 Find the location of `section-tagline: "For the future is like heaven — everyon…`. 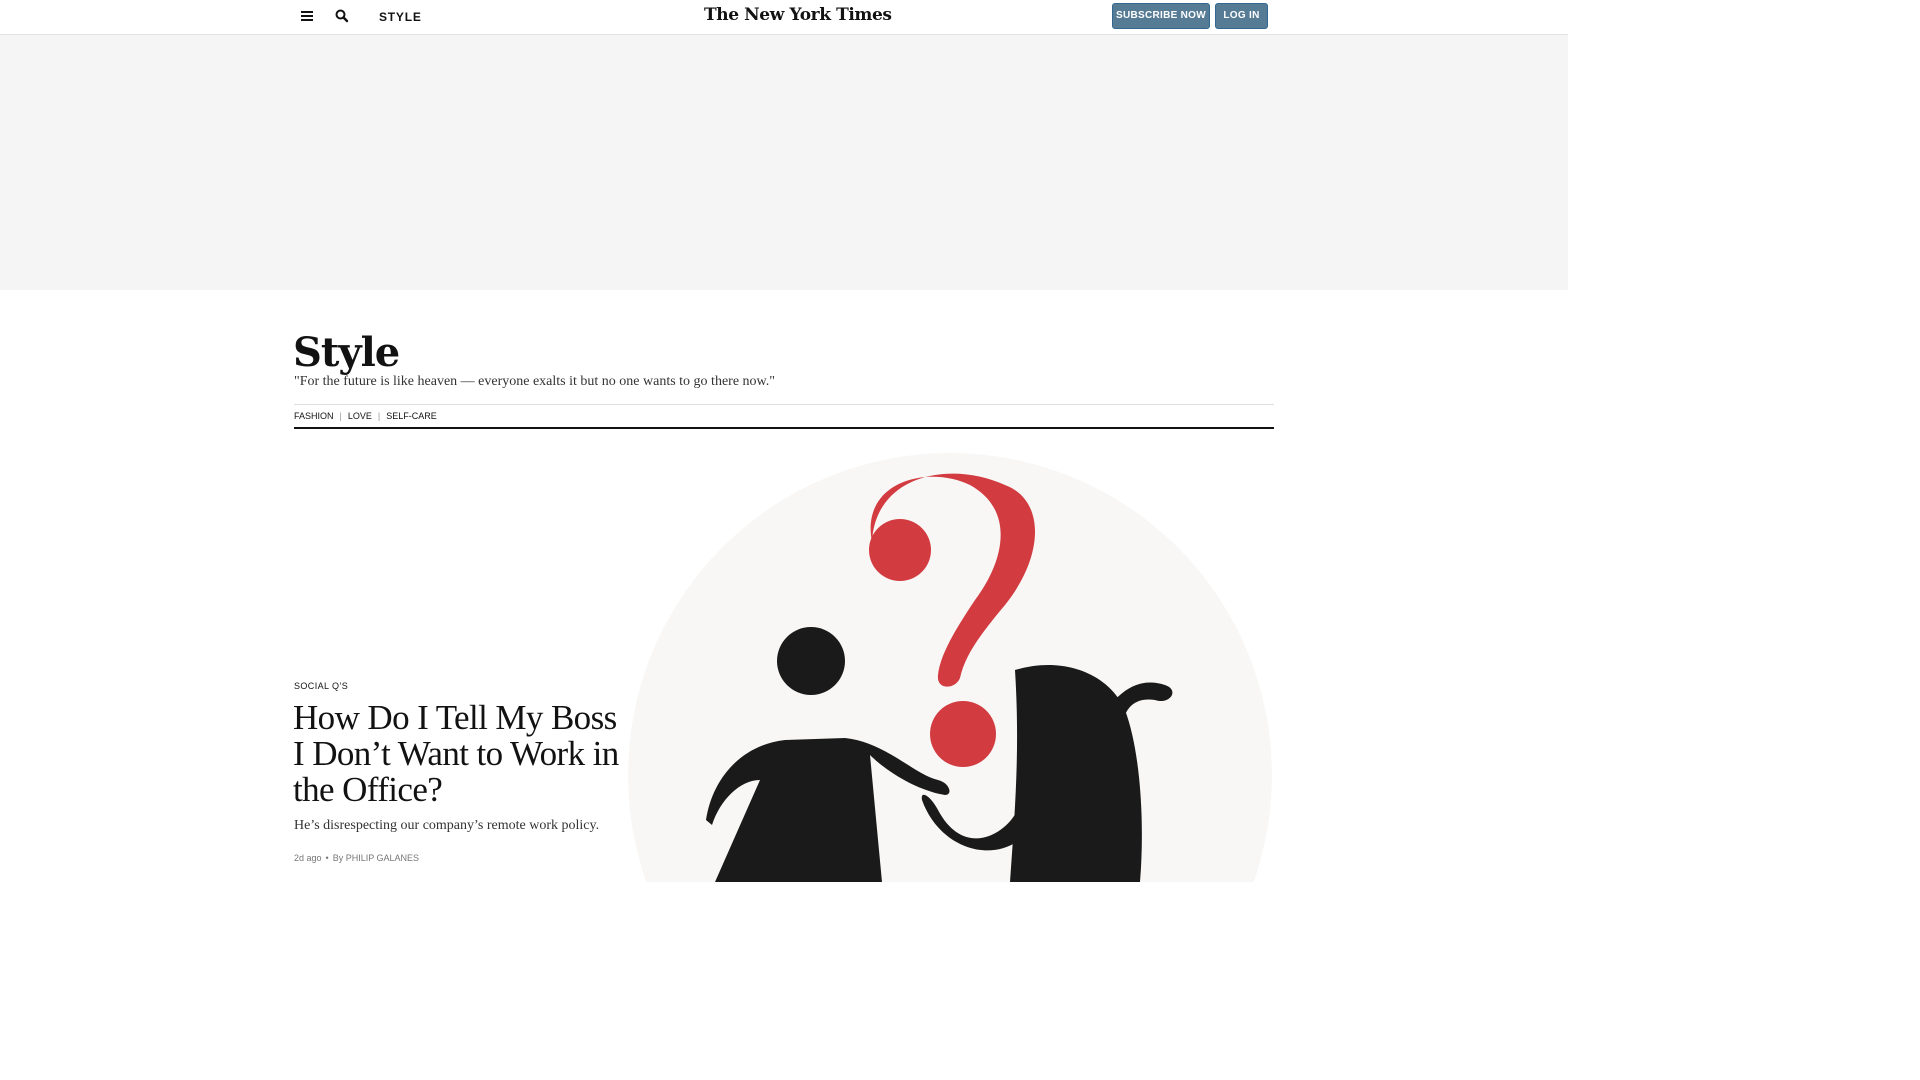

section-tagline: "For the future is like heaven — everyon… is located at coordinates (534, 381).